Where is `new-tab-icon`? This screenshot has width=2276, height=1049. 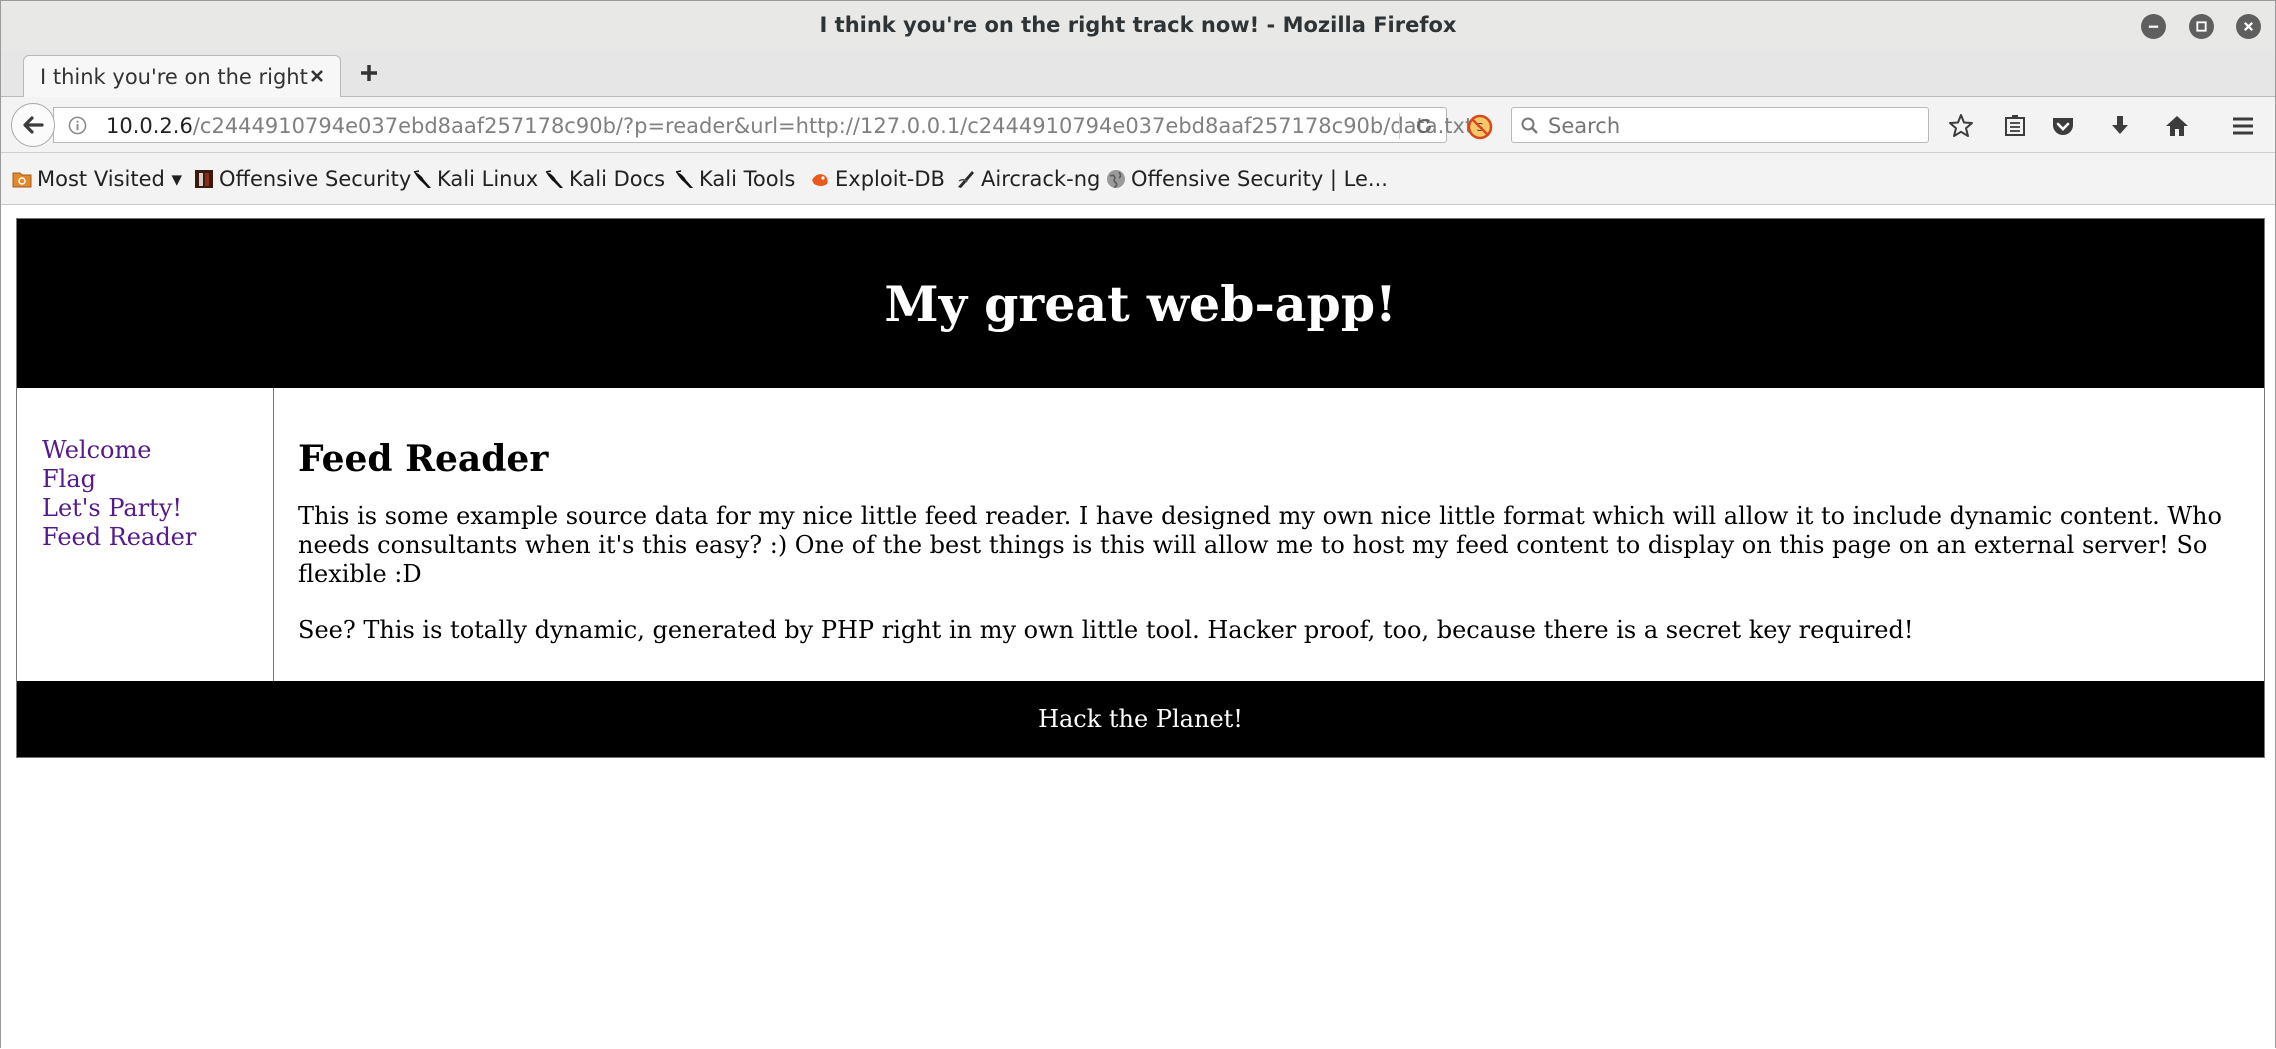
new-tab-icon is located at coordinates (369, 73).